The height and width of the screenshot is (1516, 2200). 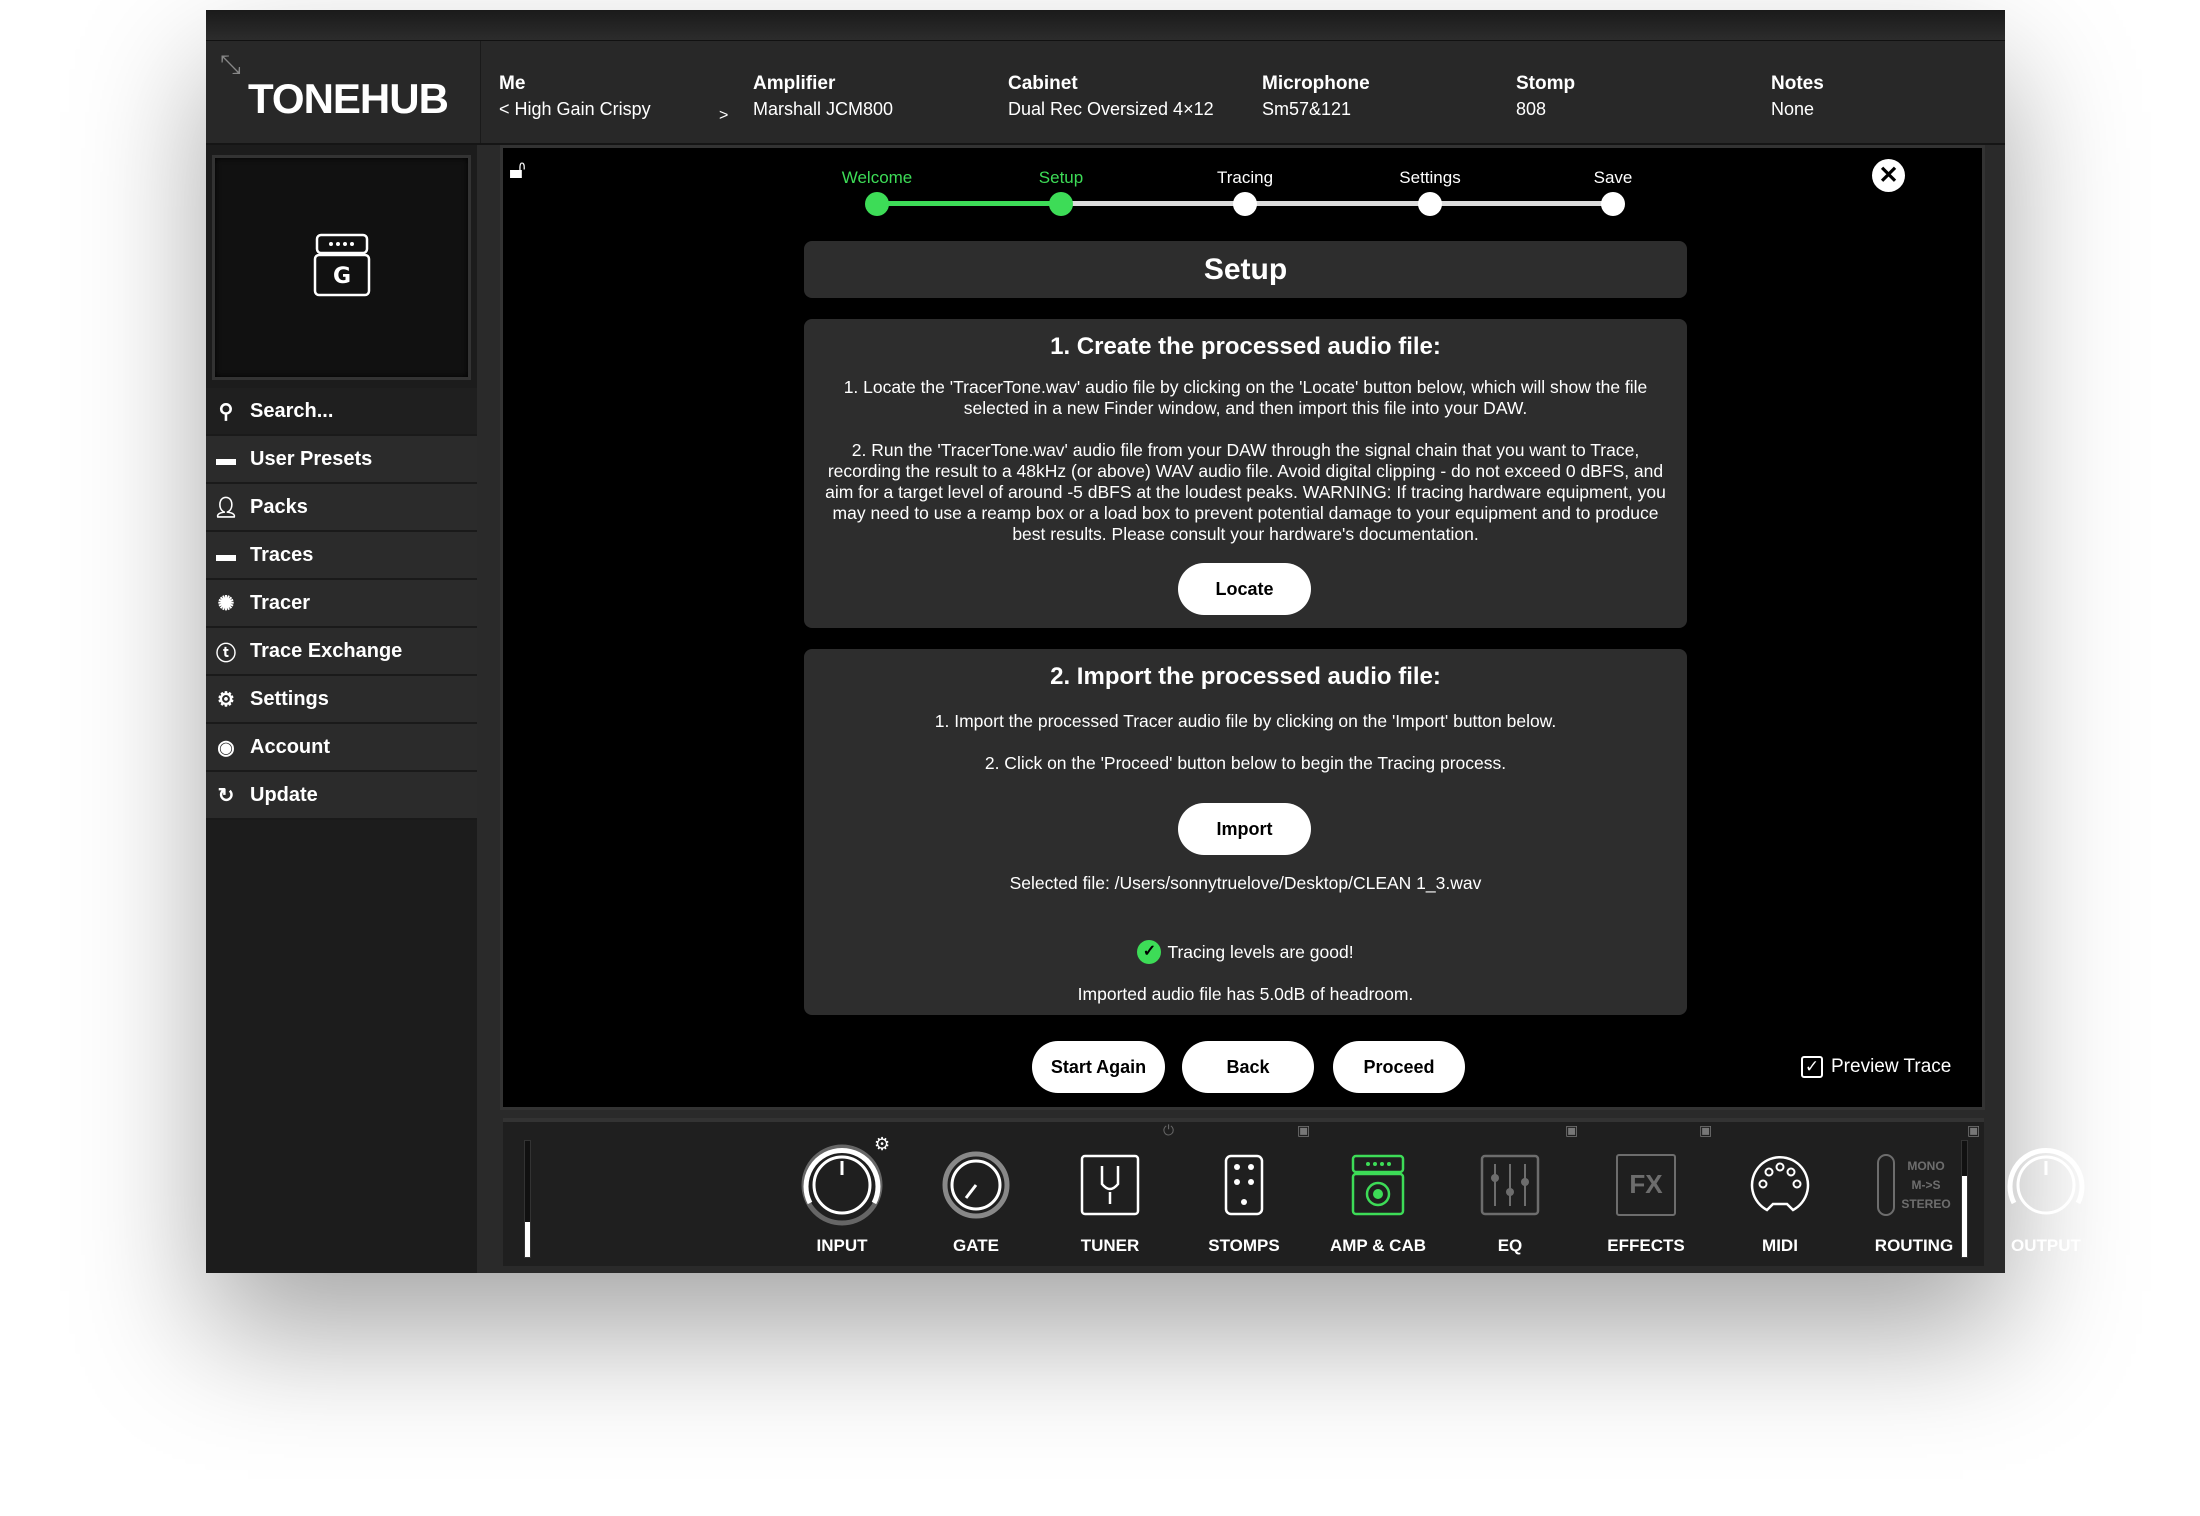 I want to click on header-field-stomp: Stomp 808, so click(x=1545, y=96).